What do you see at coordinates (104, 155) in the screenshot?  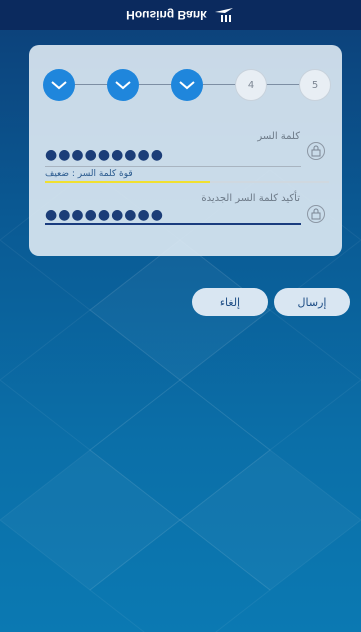 I see `password-field: ●●●●●●●●●` at bounding box center [104, 155].